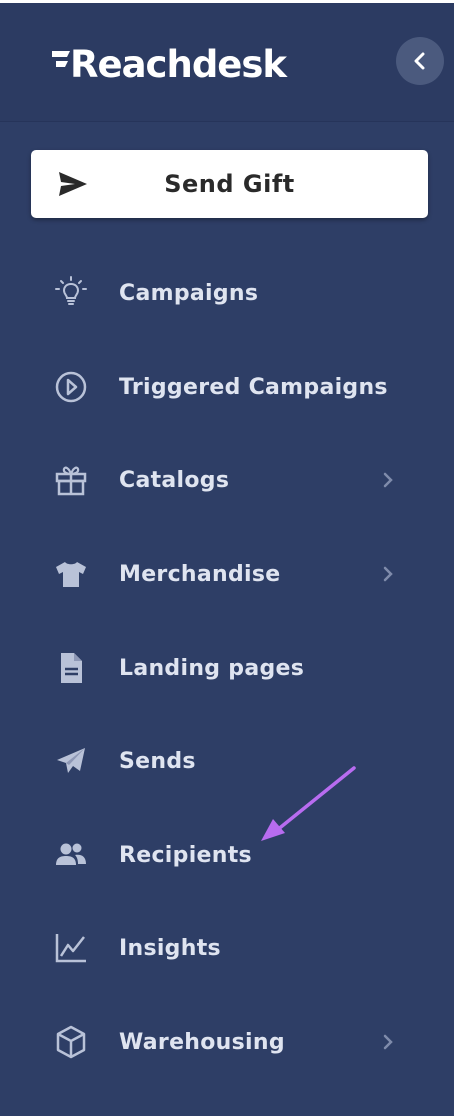 Image resolution: width=456 pixels, height=1116 pixels. What do you see at coordinates (227, 948) in the screenshot?
I see `nav-item-insights: Insights` at bounding box center [227, 948].